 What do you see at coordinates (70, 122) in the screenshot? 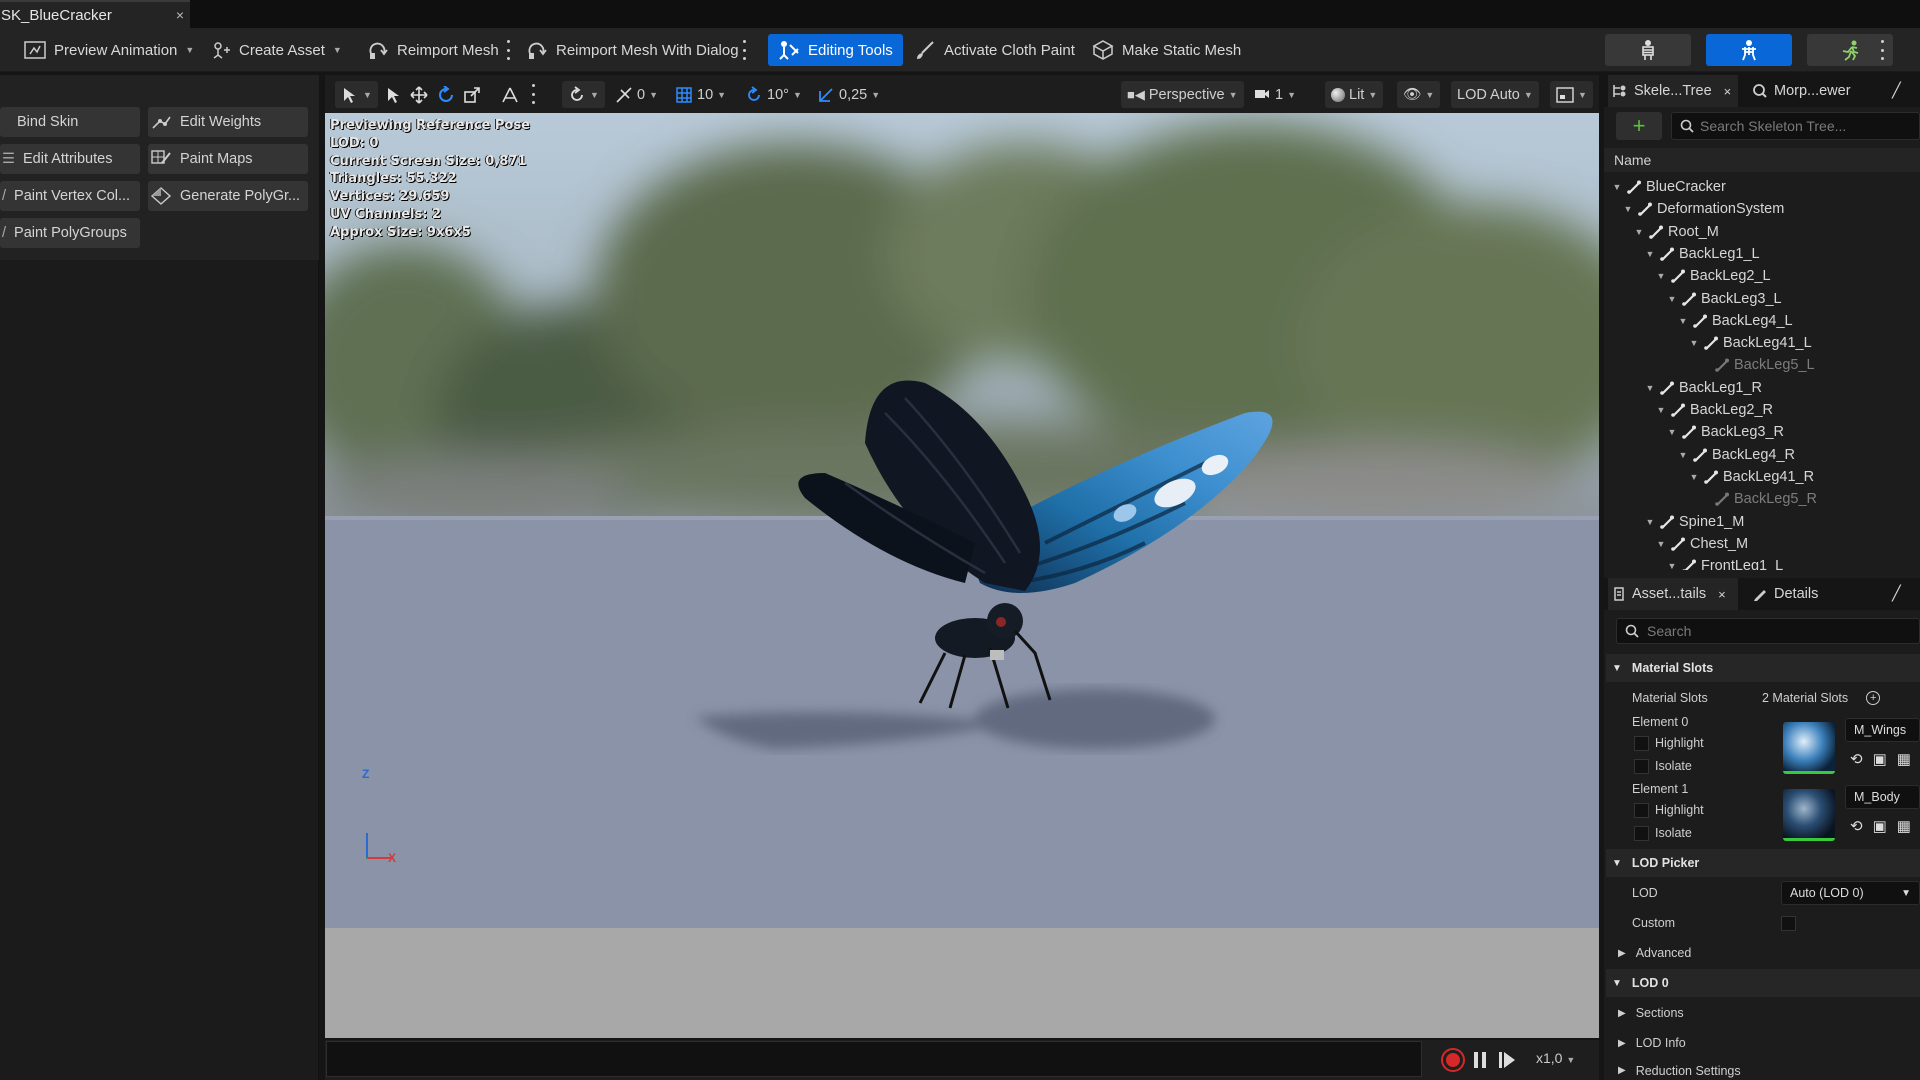
I see `bind-skin-button: Bind Skin` at bounding box center [70, 122].